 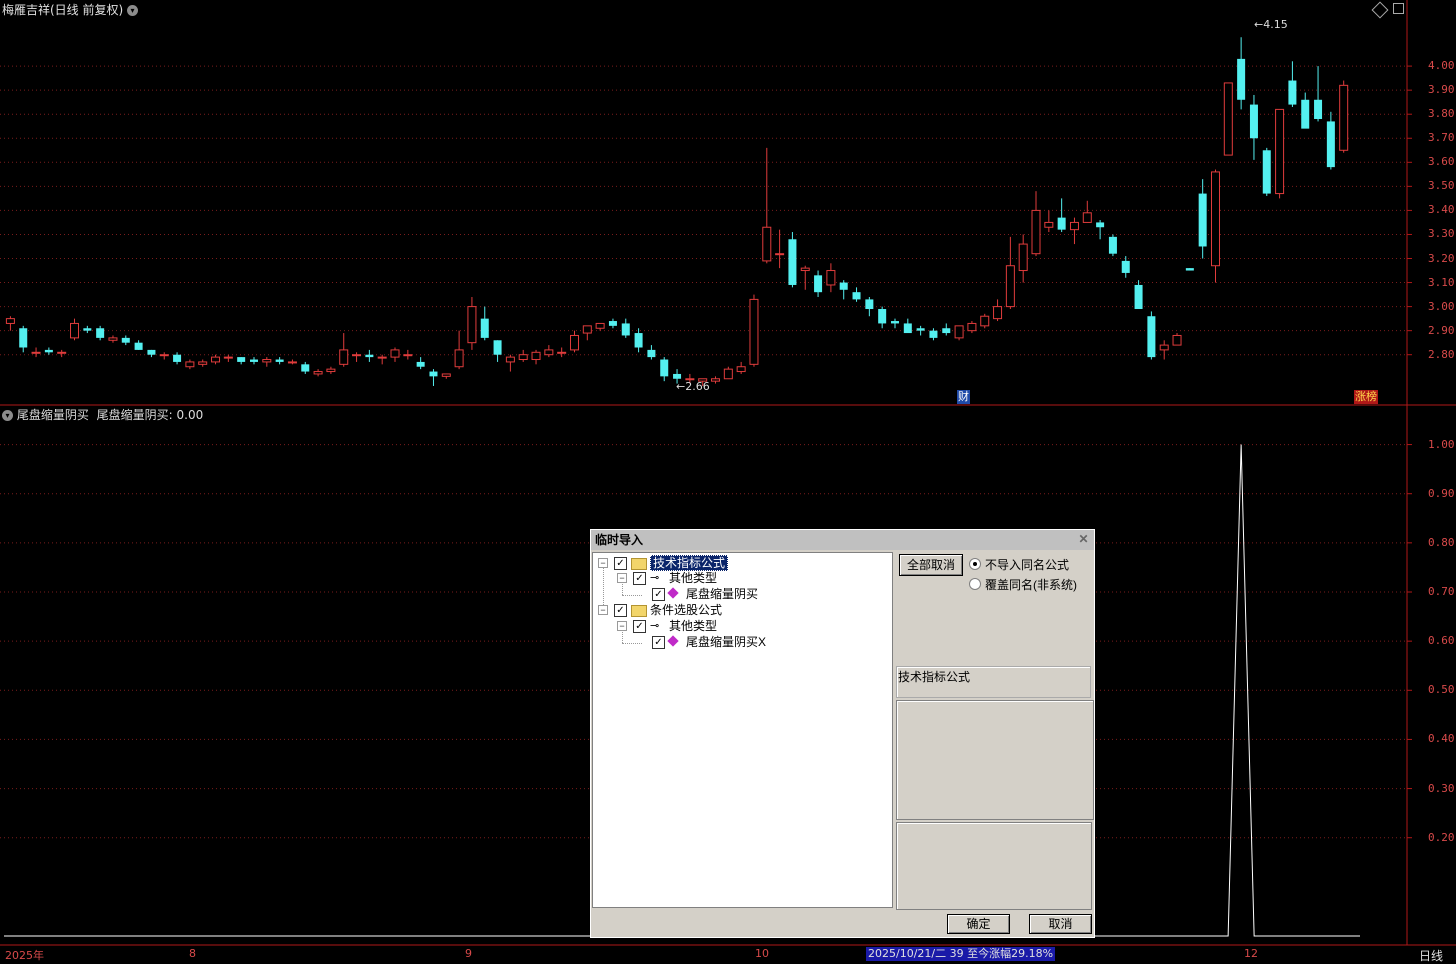 What do you see at coordinates (1441, 162) in the screenshot?
I see `price-tick-label: 3.60` at bounding box center [1441, 162].